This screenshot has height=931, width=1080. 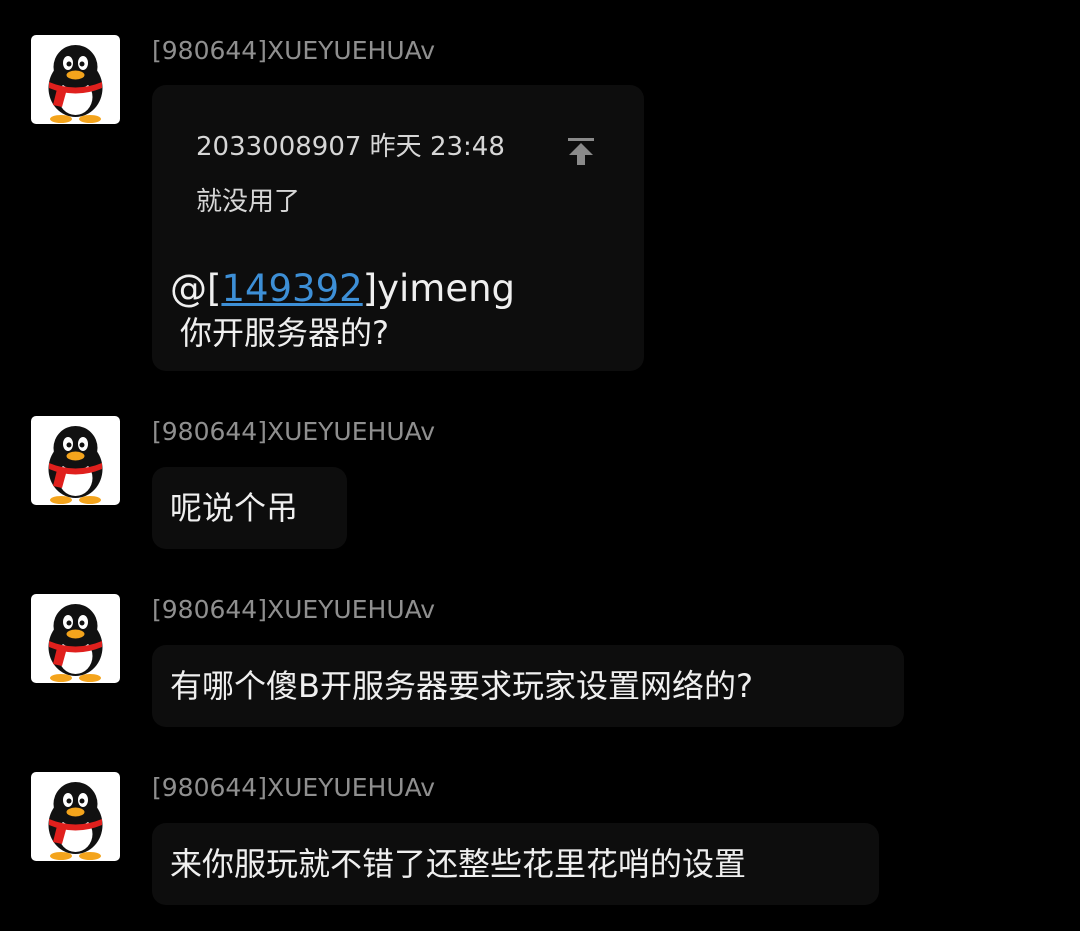 I want to click on mention: @[149392]yimeng, so click(x=342, y=289).